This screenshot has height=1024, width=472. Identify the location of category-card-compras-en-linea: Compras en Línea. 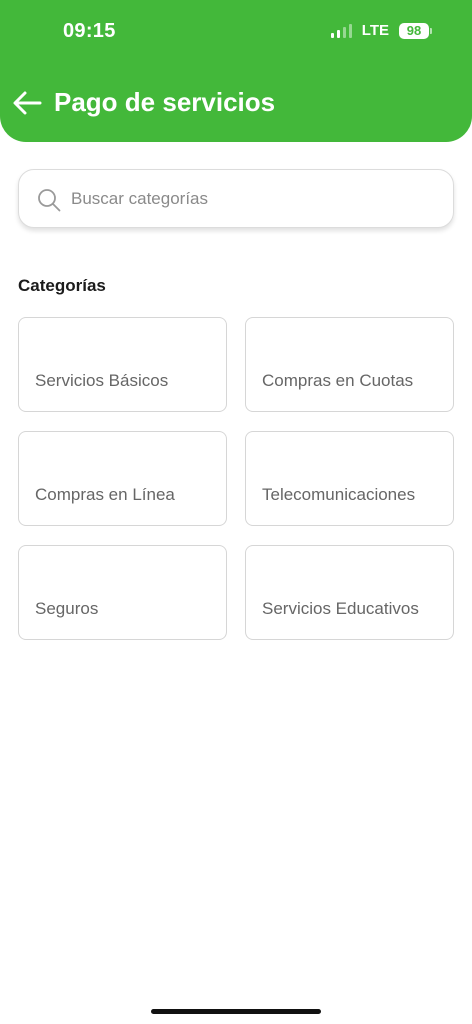
(122, 478).